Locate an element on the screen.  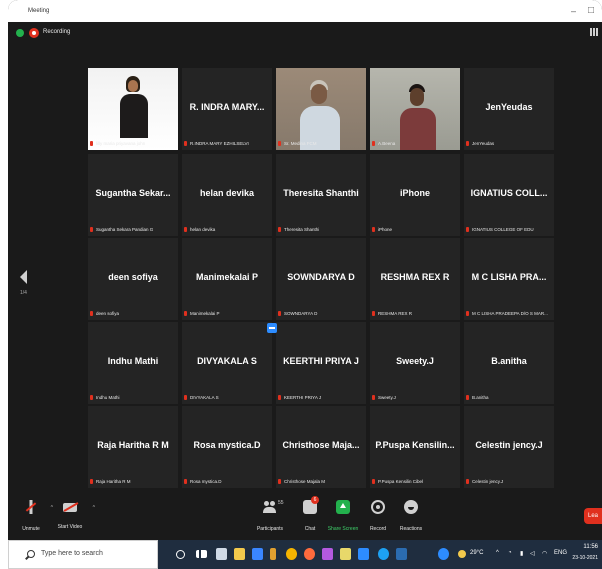
participant-display-name: Raja Haritha R M is located at coordinates (133, 445).